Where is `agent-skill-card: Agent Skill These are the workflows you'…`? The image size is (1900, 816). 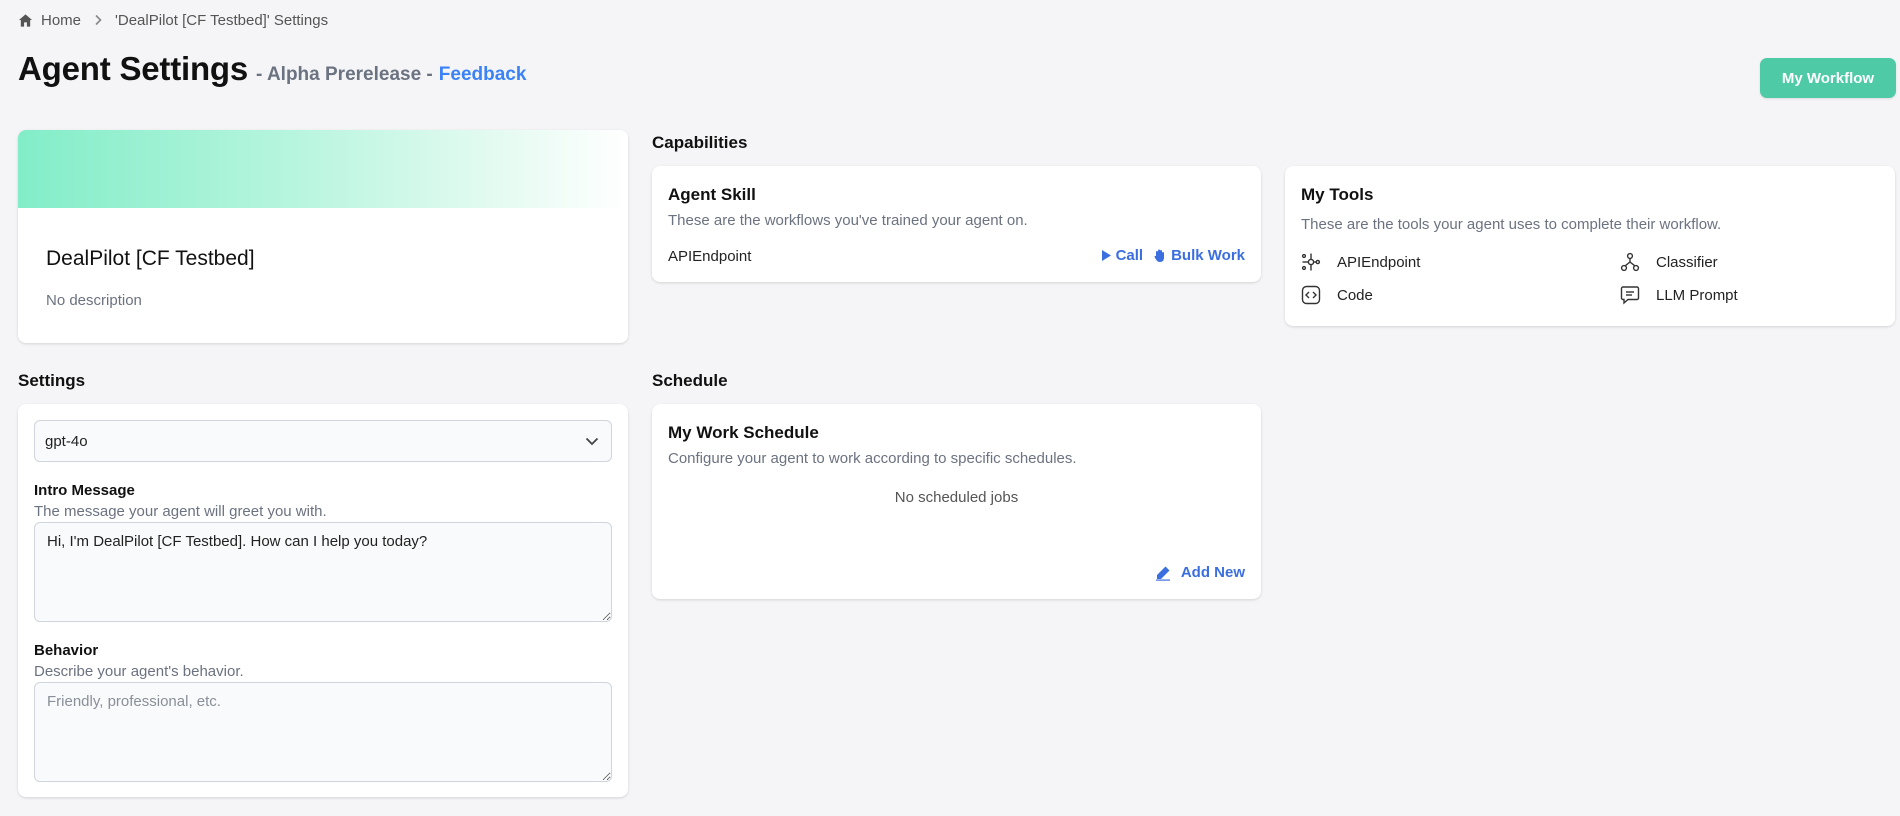
agent-skill-card: Agent Skill These are the workflows you'… is located at coordinates (956, 224).